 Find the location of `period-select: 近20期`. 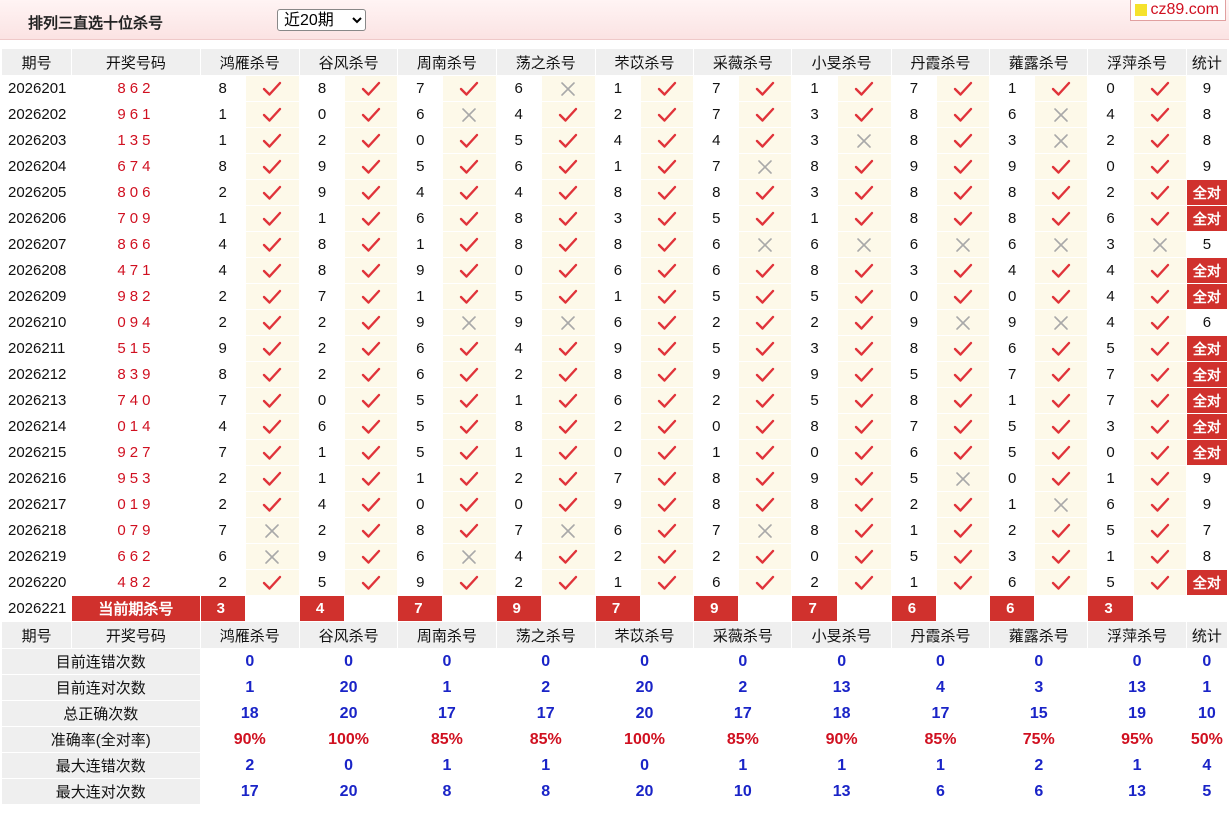

period-select: 近20期 is located at coordinates (321, 20).